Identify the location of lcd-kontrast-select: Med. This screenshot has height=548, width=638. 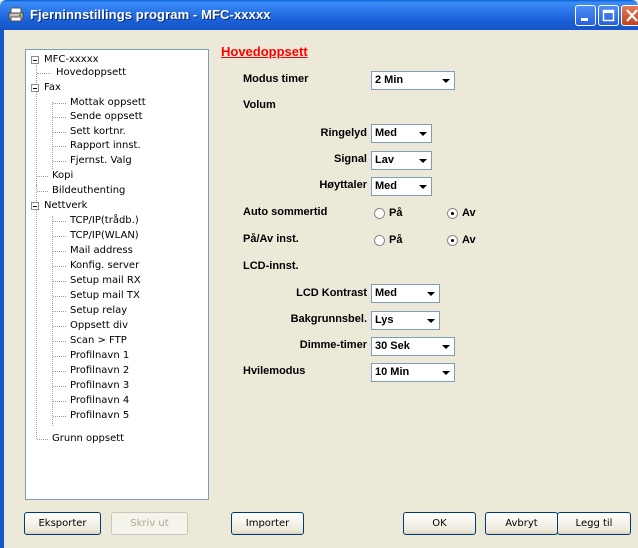
(405, 293).